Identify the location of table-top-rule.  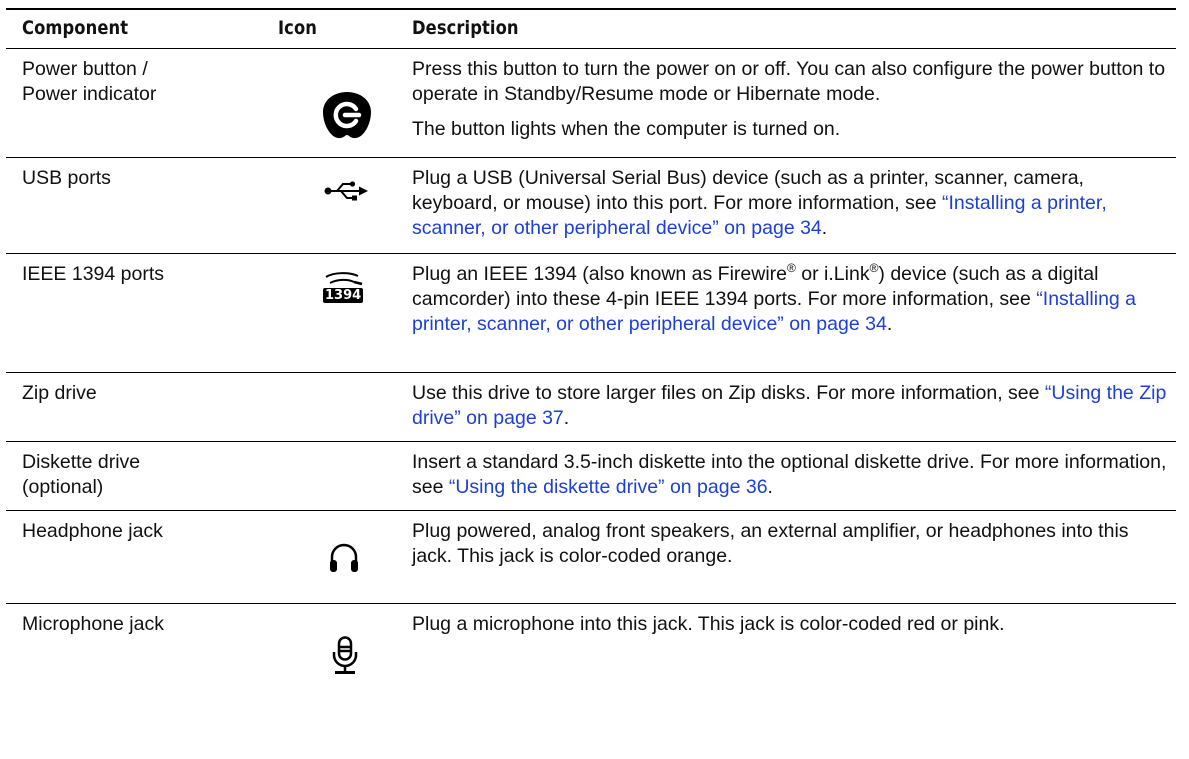
(591, 9).